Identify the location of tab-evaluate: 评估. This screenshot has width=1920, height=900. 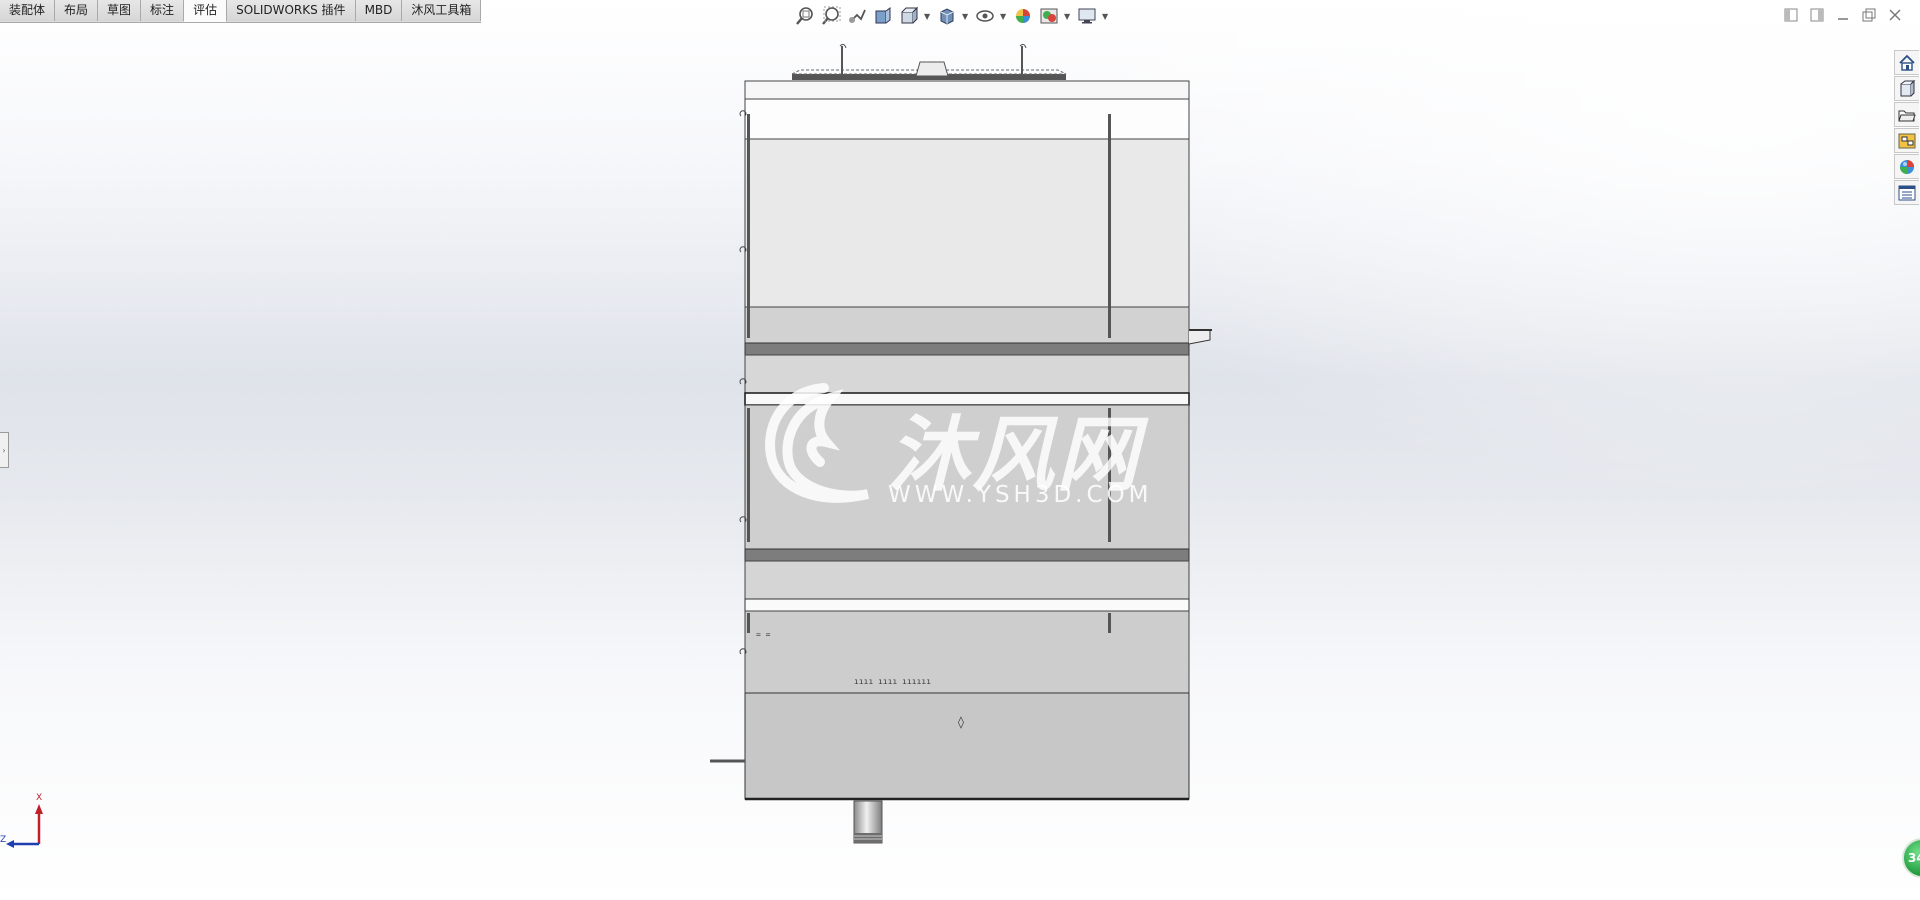
(206, 11).